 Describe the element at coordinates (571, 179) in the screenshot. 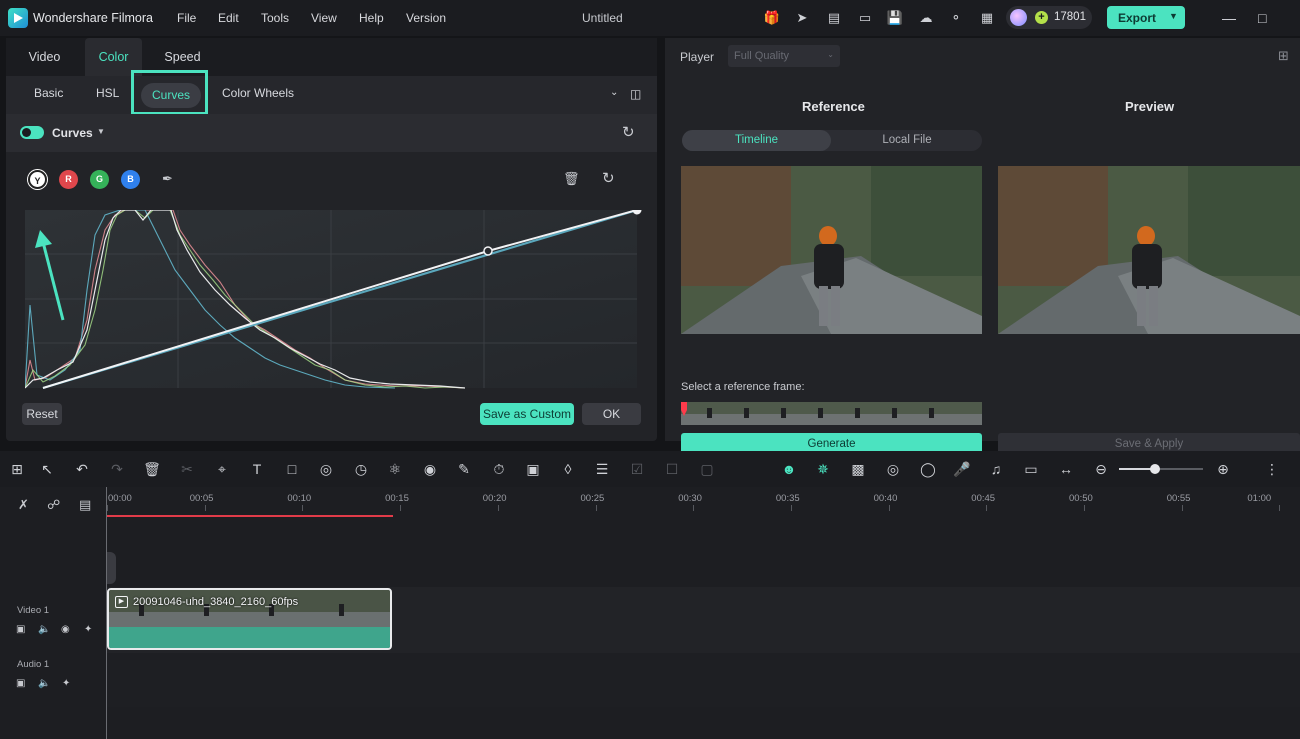

I see `delete-point-icon: 🗑` at that location.